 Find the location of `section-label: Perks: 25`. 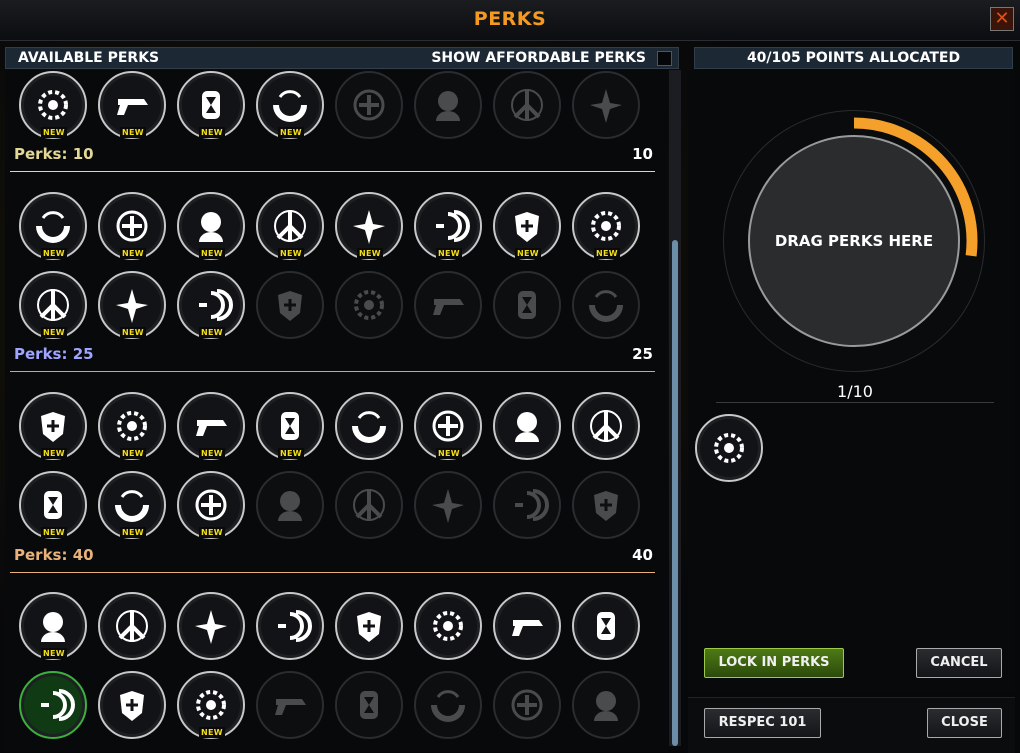

section-label: Perks: 25 is located at coordinates (54, 354).